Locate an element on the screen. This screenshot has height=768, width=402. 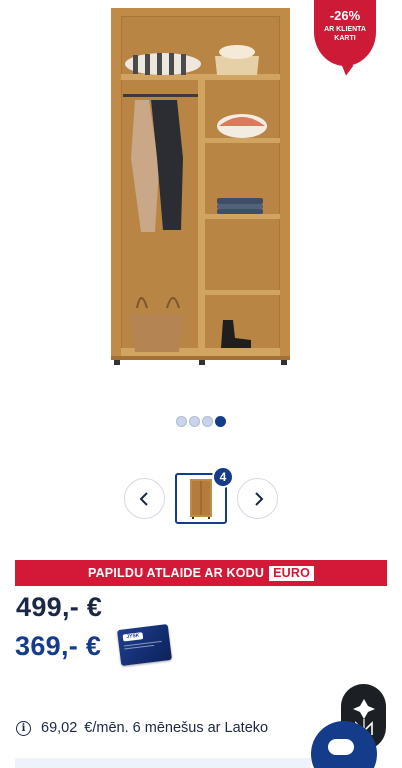
installment-info: i 69,02 €/mēn. 6 mēnešus ar Lateko is located at coordinates (142, 728).